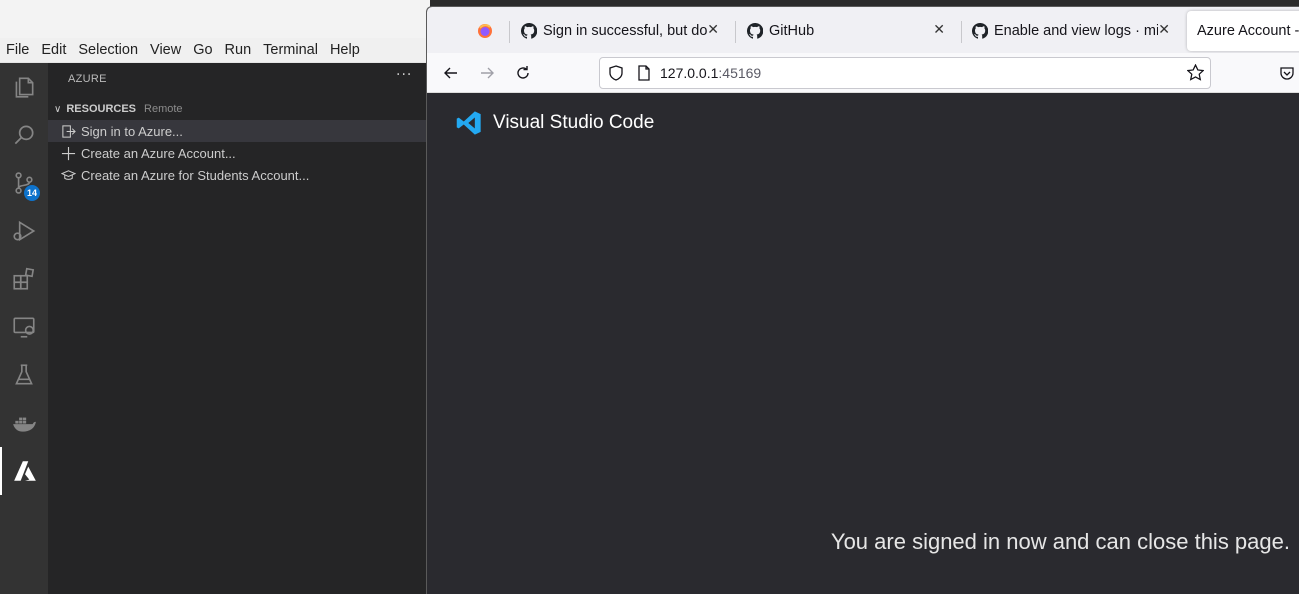 This screenshot has height=594, width=1299. Describe the element at coordinates (58, 109) in the screenshot. I see `chevron-down-icon: ∨` at that location.